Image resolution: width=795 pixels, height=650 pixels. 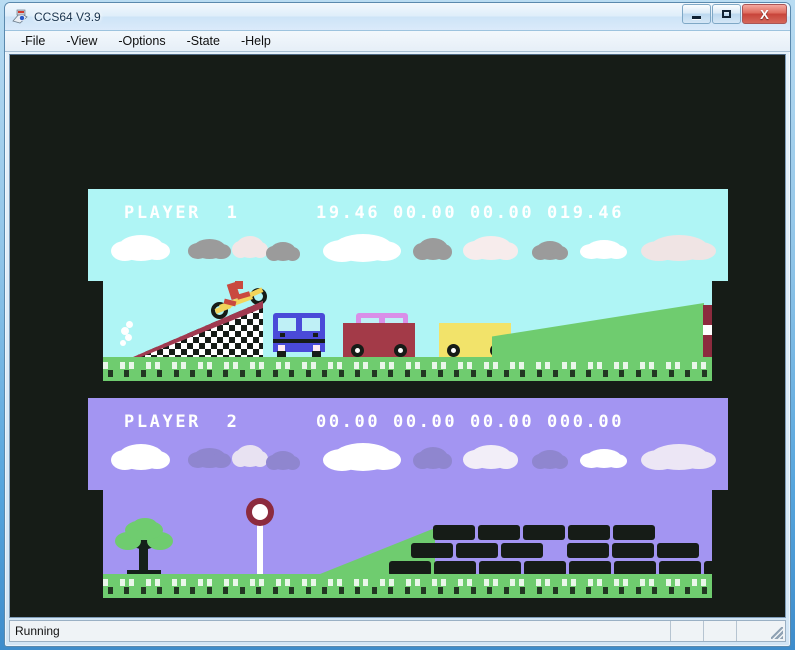 I want to click on tree-foliage, so click(x=145, y=525).